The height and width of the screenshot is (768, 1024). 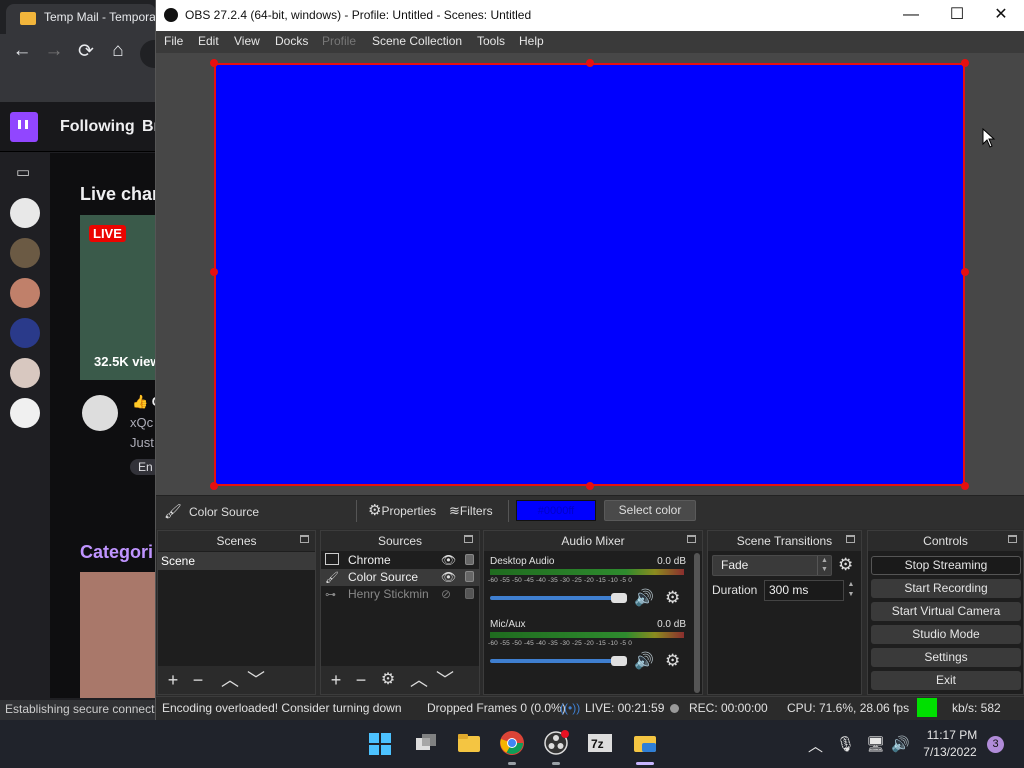 What do you see at coordinates (772, 565) in the screenshot?
I see `transition-select: Fade ▲ ▼` at bounding box center [772, 565].